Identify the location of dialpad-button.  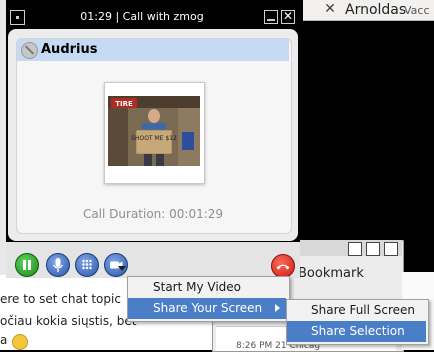
(87, 265).